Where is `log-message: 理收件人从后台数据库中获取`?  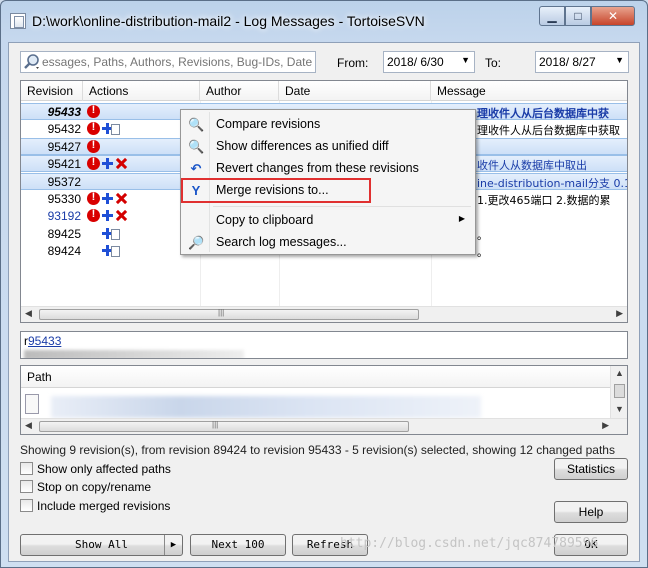 log-message: 理收件人从后台数据库中获取 is located at coordinates (548, 130).